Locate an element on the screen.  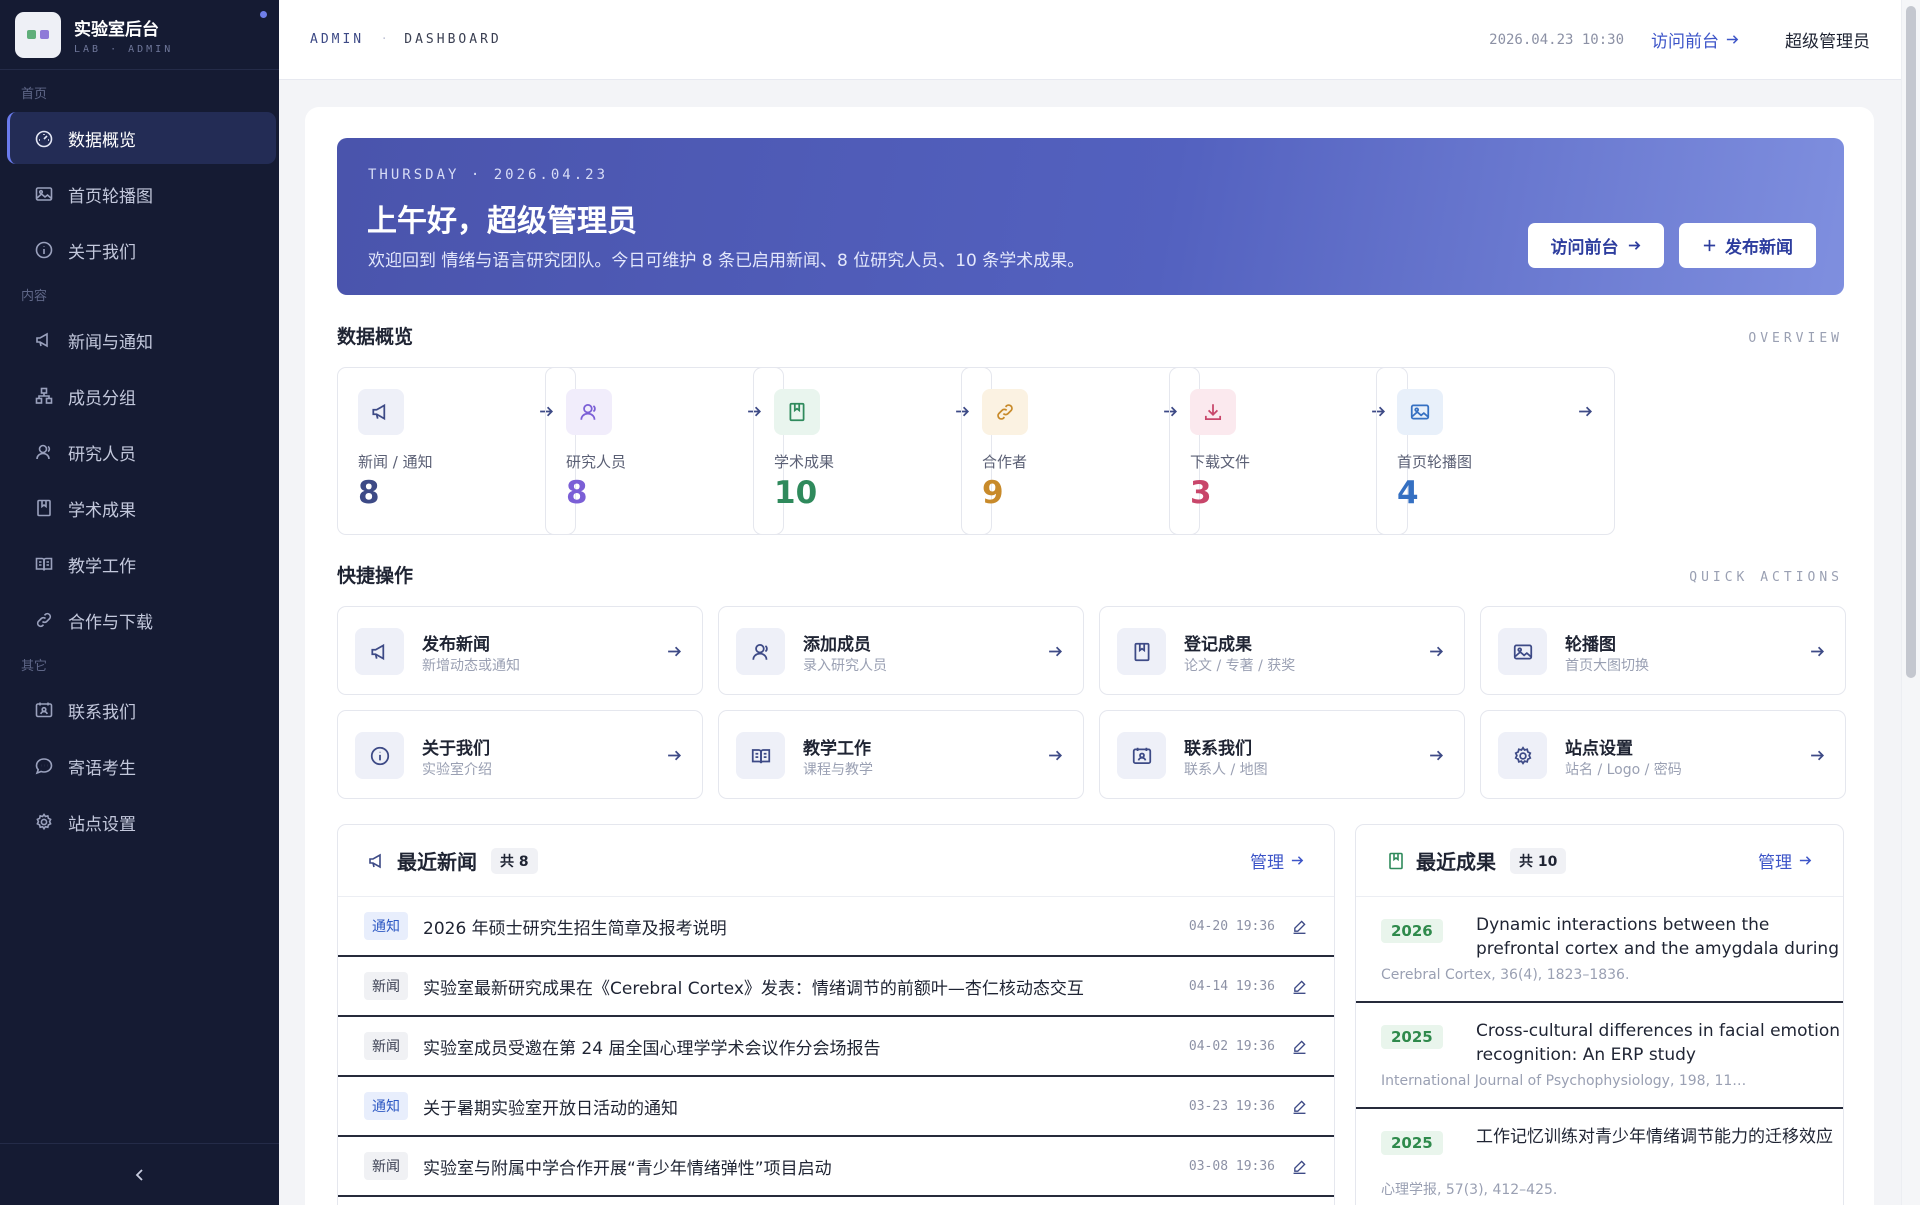
sidebar-item-label: 新闻与通知 is located at coordinates (110, 342).